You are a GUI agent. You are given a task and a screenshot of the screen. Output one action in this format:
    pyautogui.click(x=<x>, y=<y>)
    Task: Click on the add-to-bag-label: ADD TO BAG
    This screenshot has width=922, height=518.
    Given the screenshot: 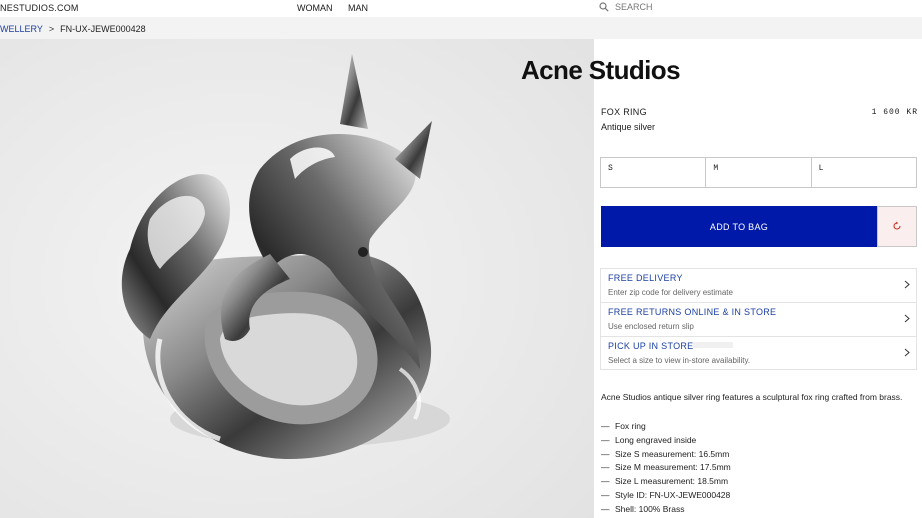 What is the action you would take?
    pyautogui.click(x=739, y=226)
    